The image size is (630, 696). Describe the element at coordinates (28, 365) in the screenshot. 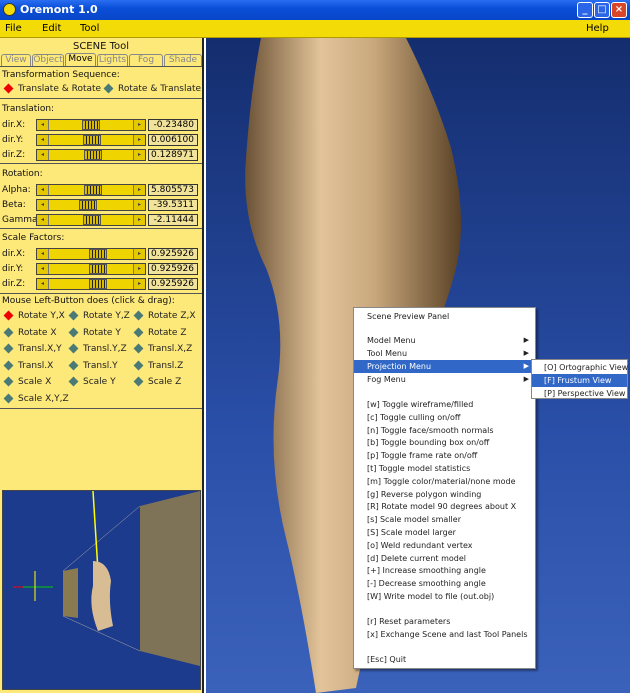

I see `mouse-mode-option: Transl.X` at that location.